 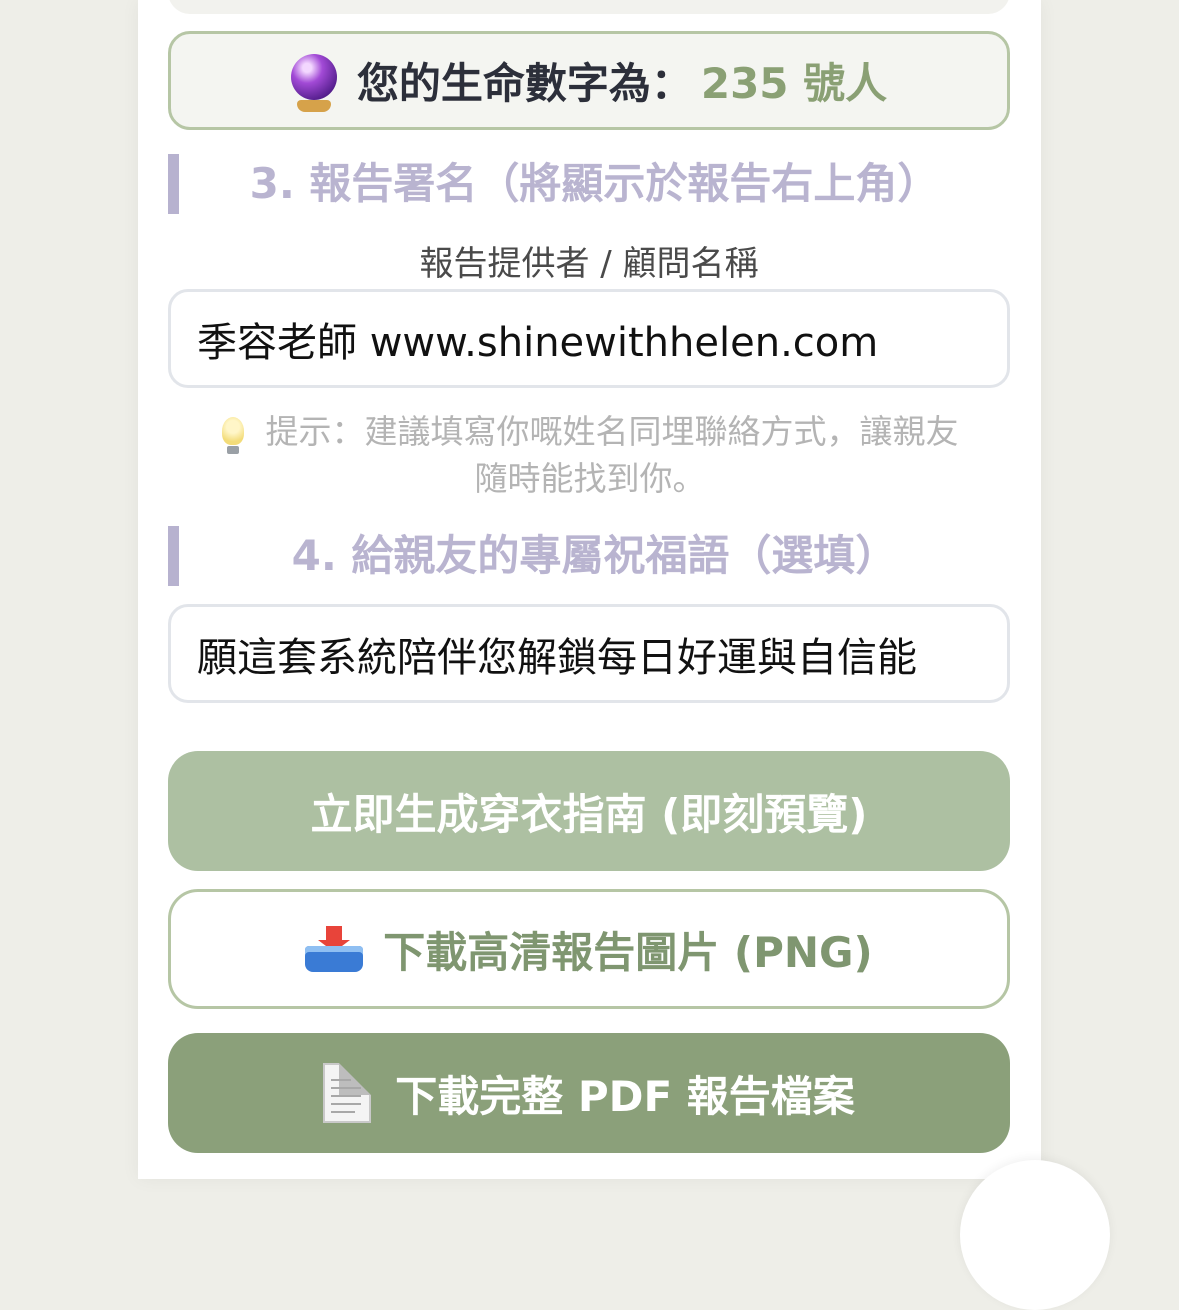 I want to click on download-pdf-button: 下載完整 PDF 報告檔案, so click(x=589, y=1093).